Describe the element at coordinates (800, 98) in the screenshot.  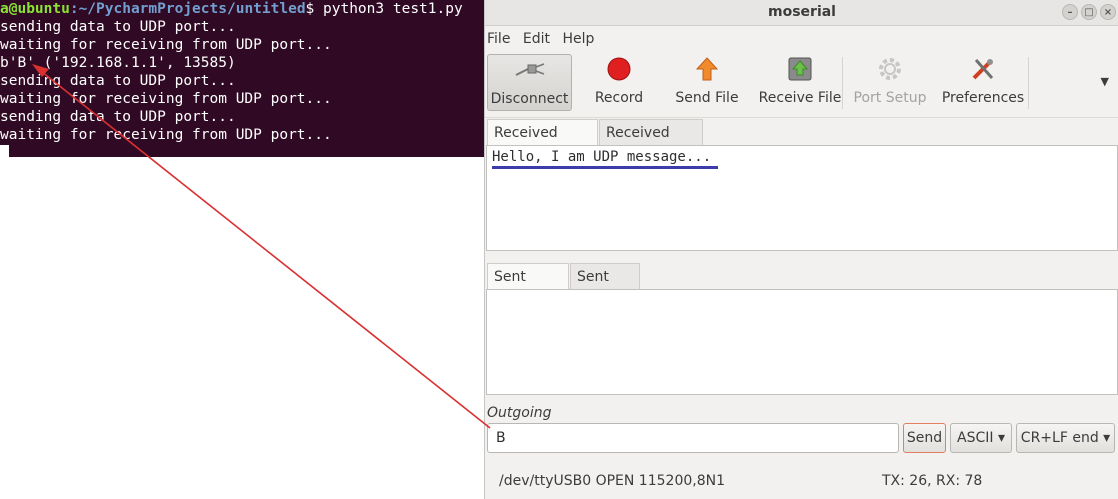
I see `receive-file-label: Receive File` at that location.